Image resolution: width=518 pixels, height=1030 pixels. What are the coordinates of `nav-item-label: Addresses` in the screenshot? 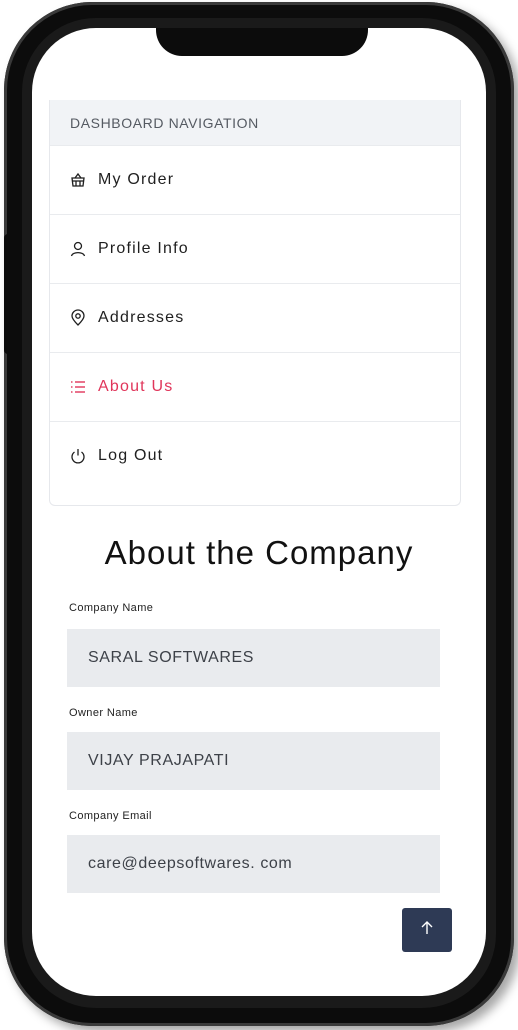 It's located at (141, 317).